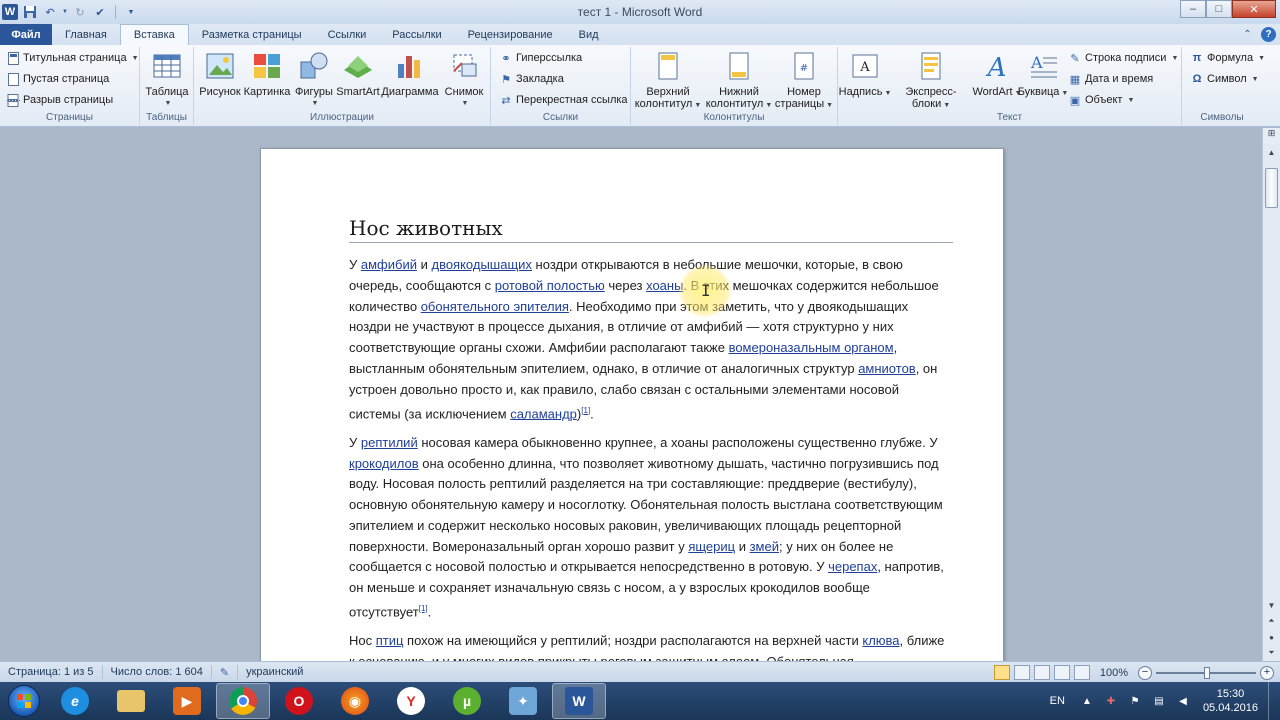  What do you see at coordinates (887, 368) in the screenshot?
I see `hyperlink: амниотов` at bounding box center [887, 368].